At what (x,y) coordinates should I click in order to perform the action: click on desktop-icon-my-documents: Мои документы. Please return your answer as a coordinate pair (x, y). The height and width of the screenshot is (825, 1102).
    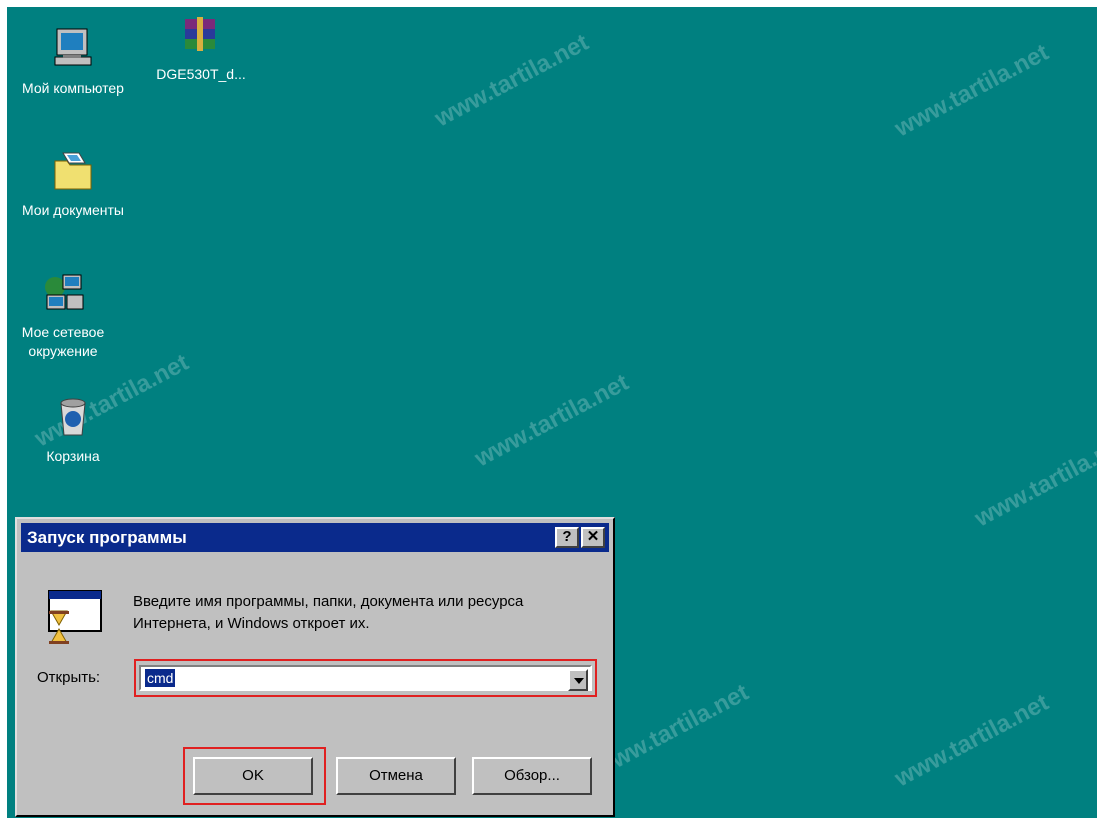
    Looking at the image, I should click on (73, 183).